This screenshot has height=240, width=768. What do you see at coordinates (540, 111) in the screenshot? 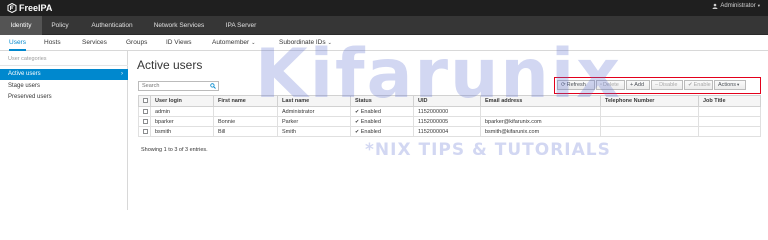
I see `email-cell` at bounding box center [540, 111].